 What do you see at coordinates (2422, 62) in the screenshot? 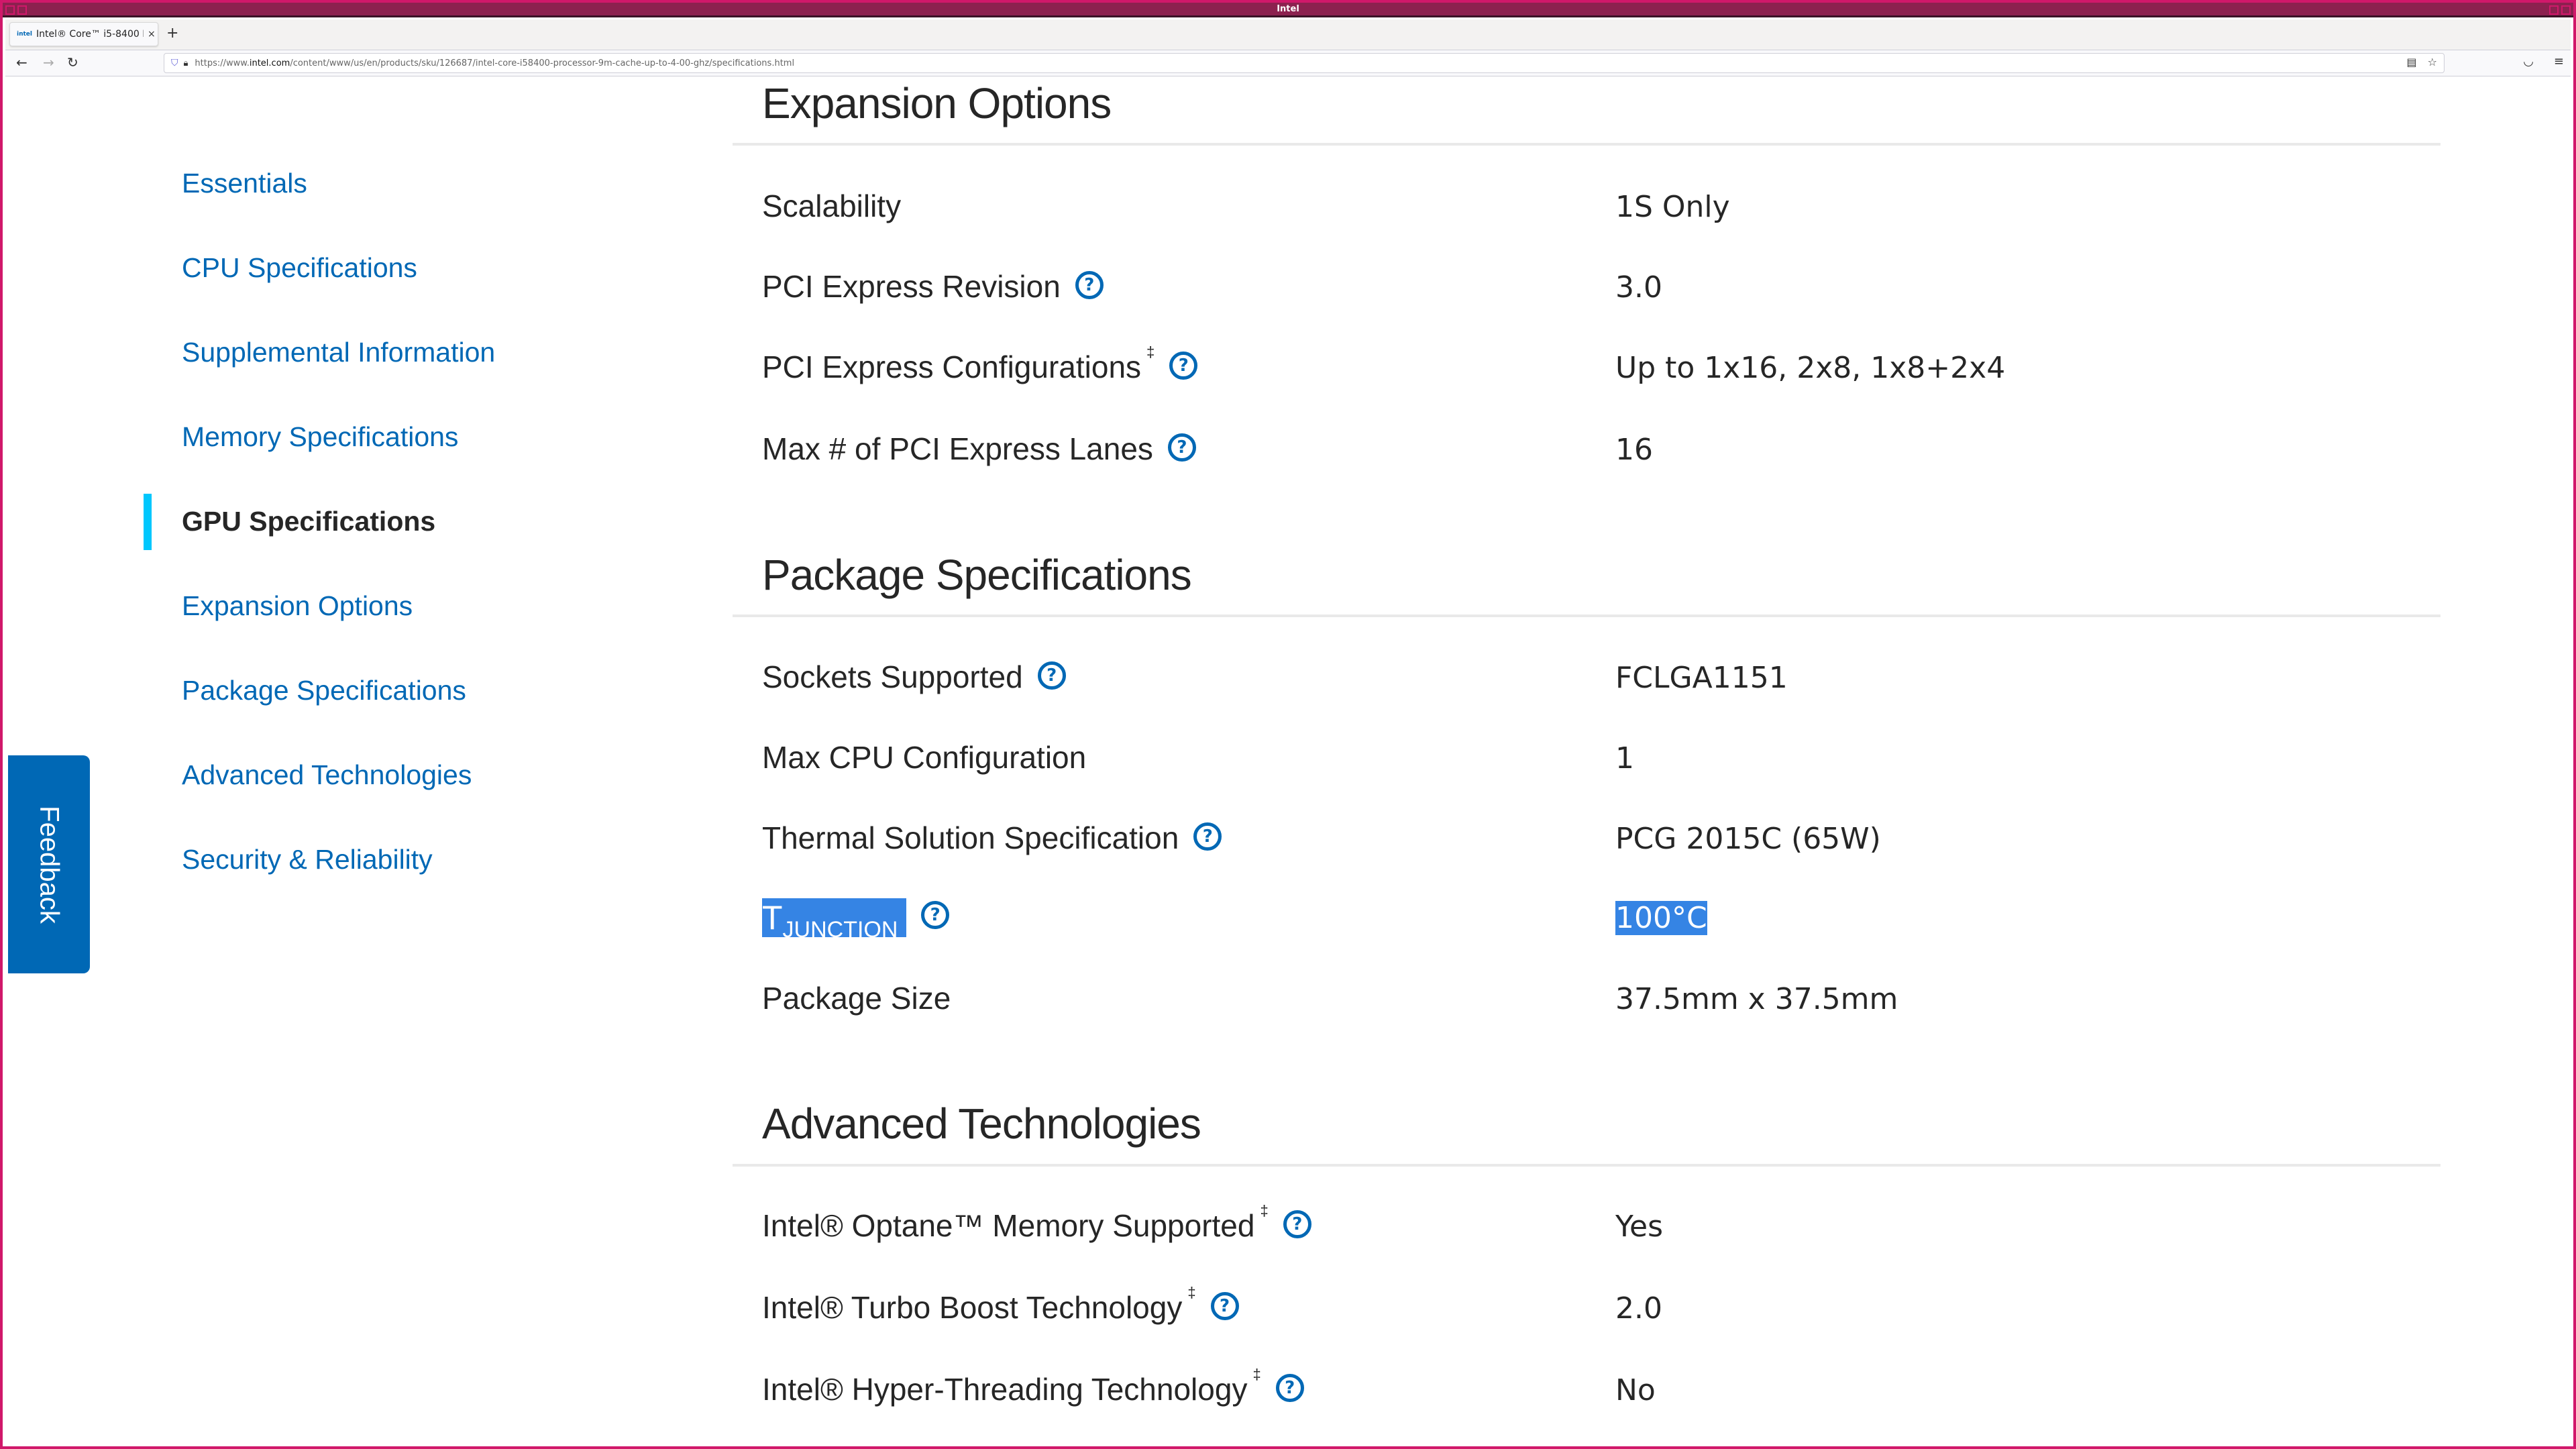
I see `url-bar-actions: ▤ ☆` at bounding box center [2422, 62].